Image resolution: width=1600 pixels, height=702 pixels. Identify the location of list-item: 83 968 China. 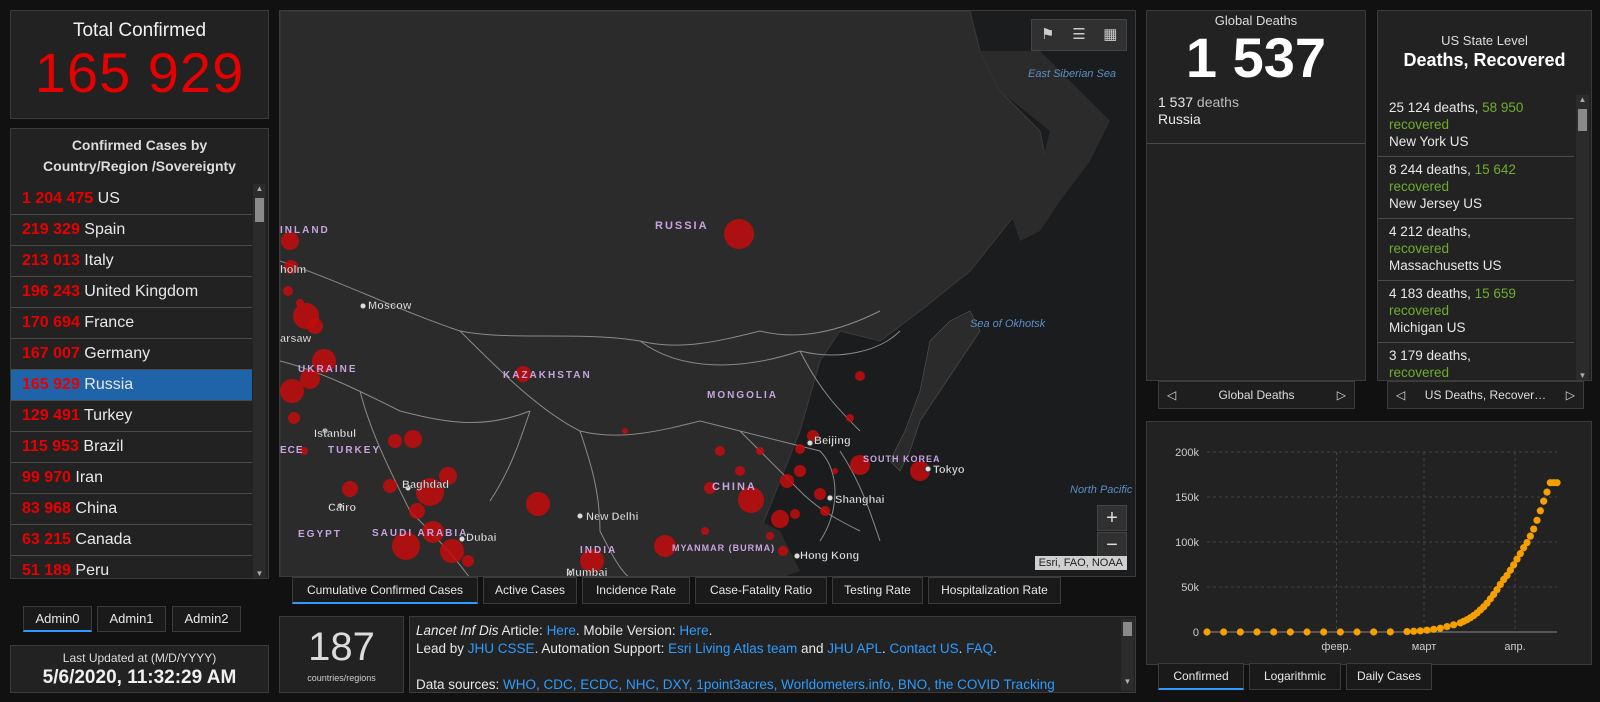
(131, 509).